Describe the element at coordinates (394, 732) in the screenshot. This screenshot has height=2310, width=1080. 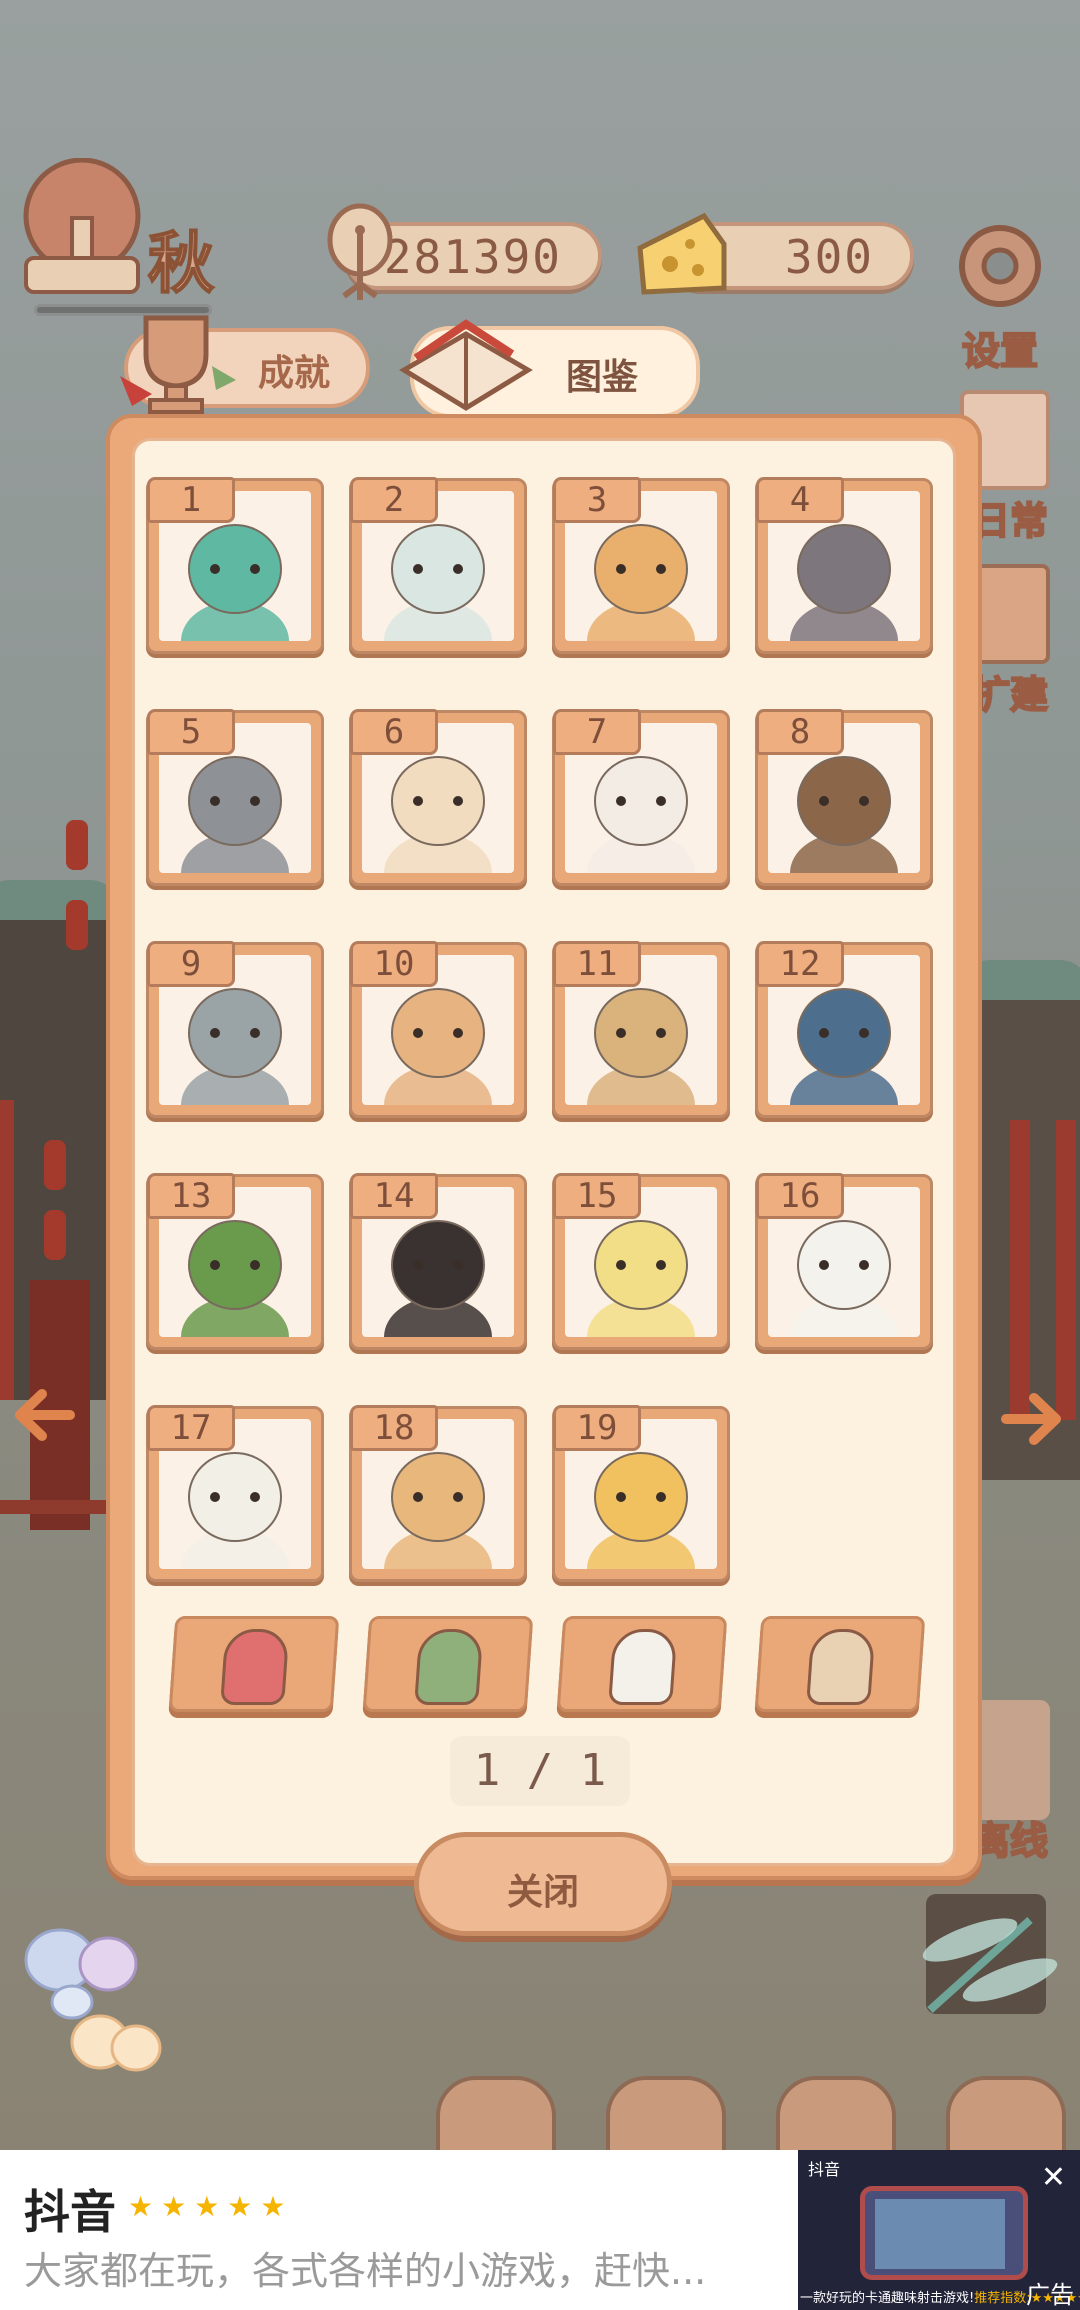
I see `card-number: 6` at that location.